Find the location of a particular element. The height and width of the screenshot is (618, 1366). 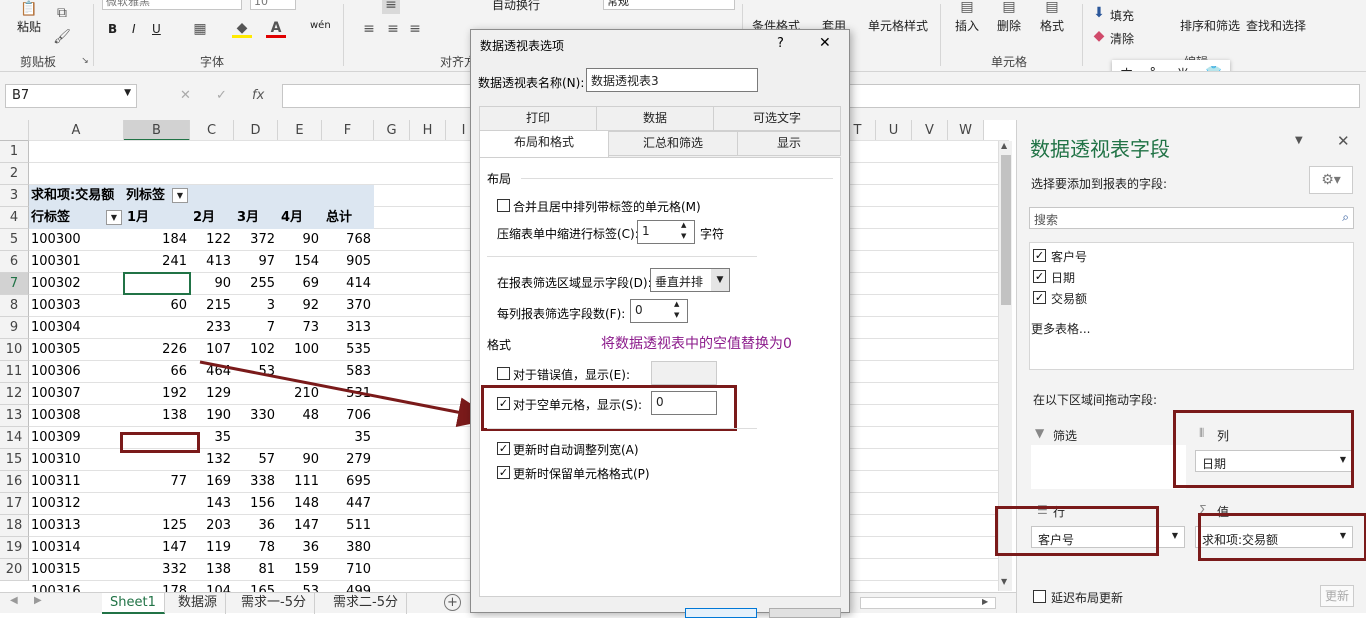

cancel-formula-icon: ✕ is located at coordinates (185, 95).